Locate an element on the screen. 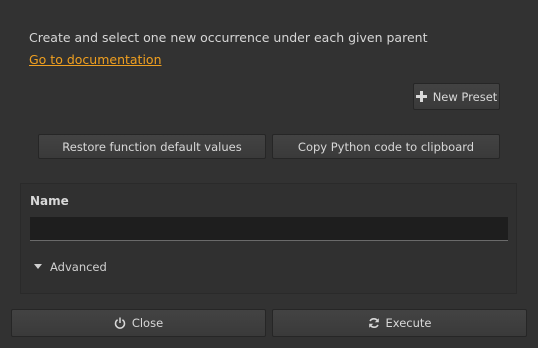 Image resolution: width=538 pixels, height=348 pixels. restore-defaults-button: Restore function default values is located at coordinates (152, 146).